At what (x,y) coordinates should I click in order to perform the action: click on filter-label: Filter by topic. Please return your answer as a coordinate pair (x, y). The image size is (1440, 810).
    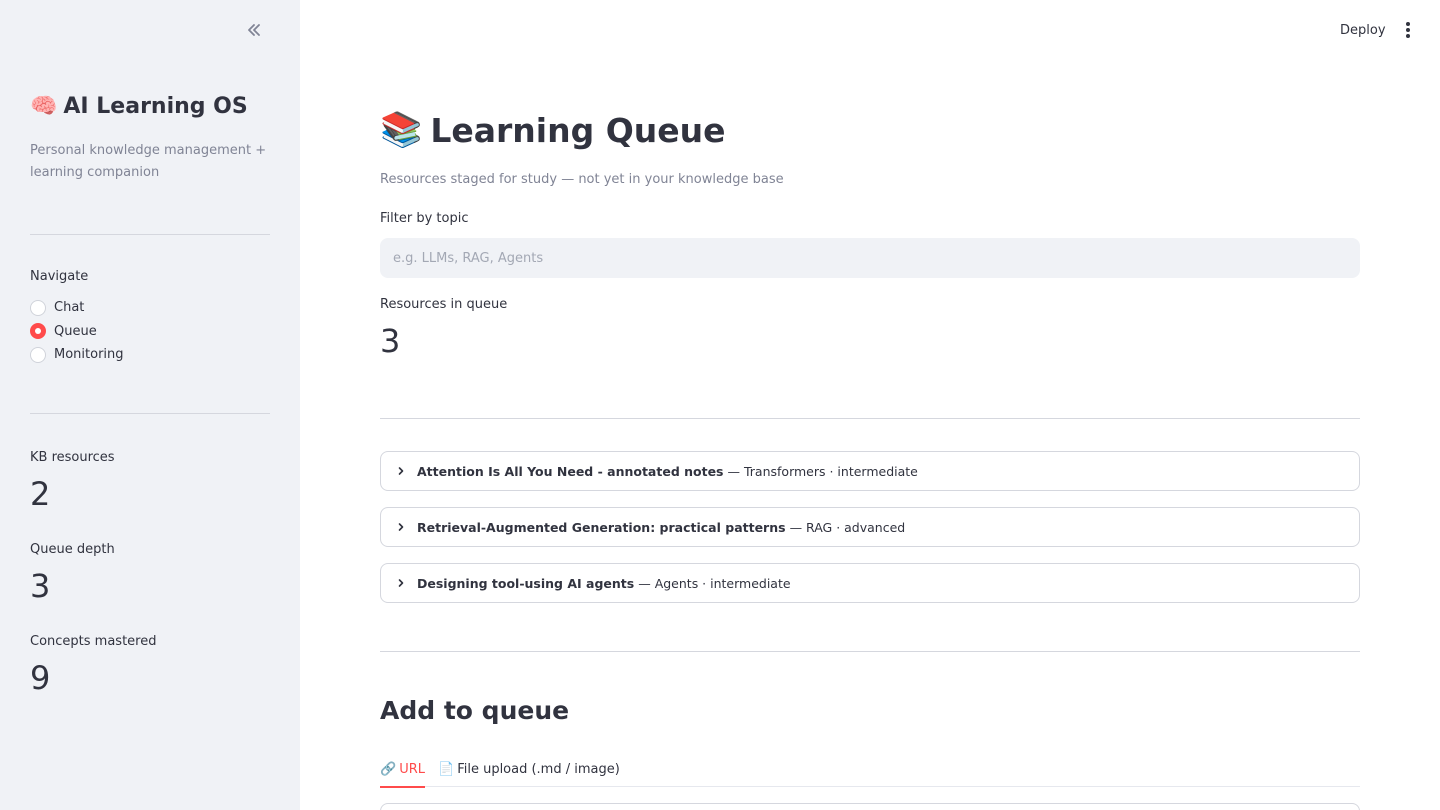
    Looking at the image, I should click on (424, 218).